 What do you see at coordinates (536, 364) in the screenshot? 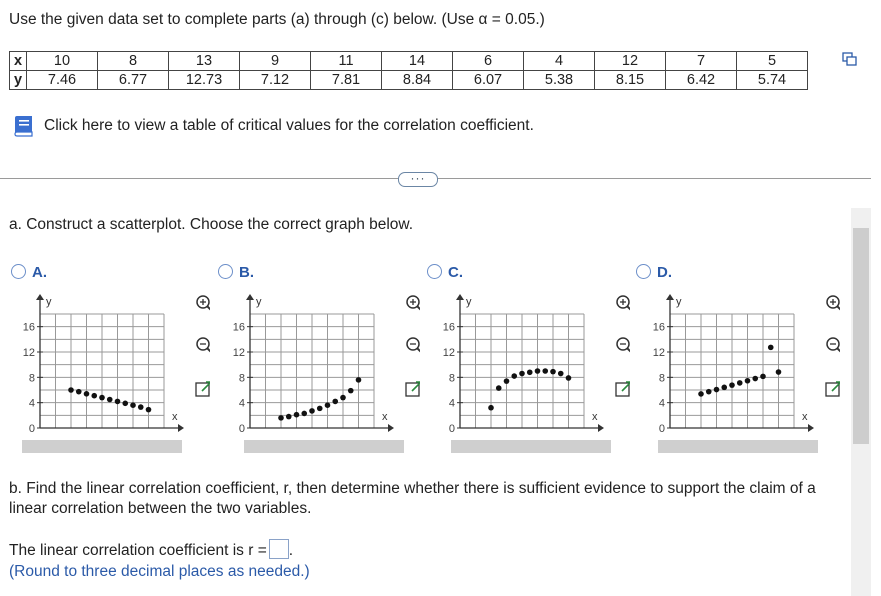
I see `scatterplot-c: y x 16 12 8 4 0` at bounding box center [536, 364].